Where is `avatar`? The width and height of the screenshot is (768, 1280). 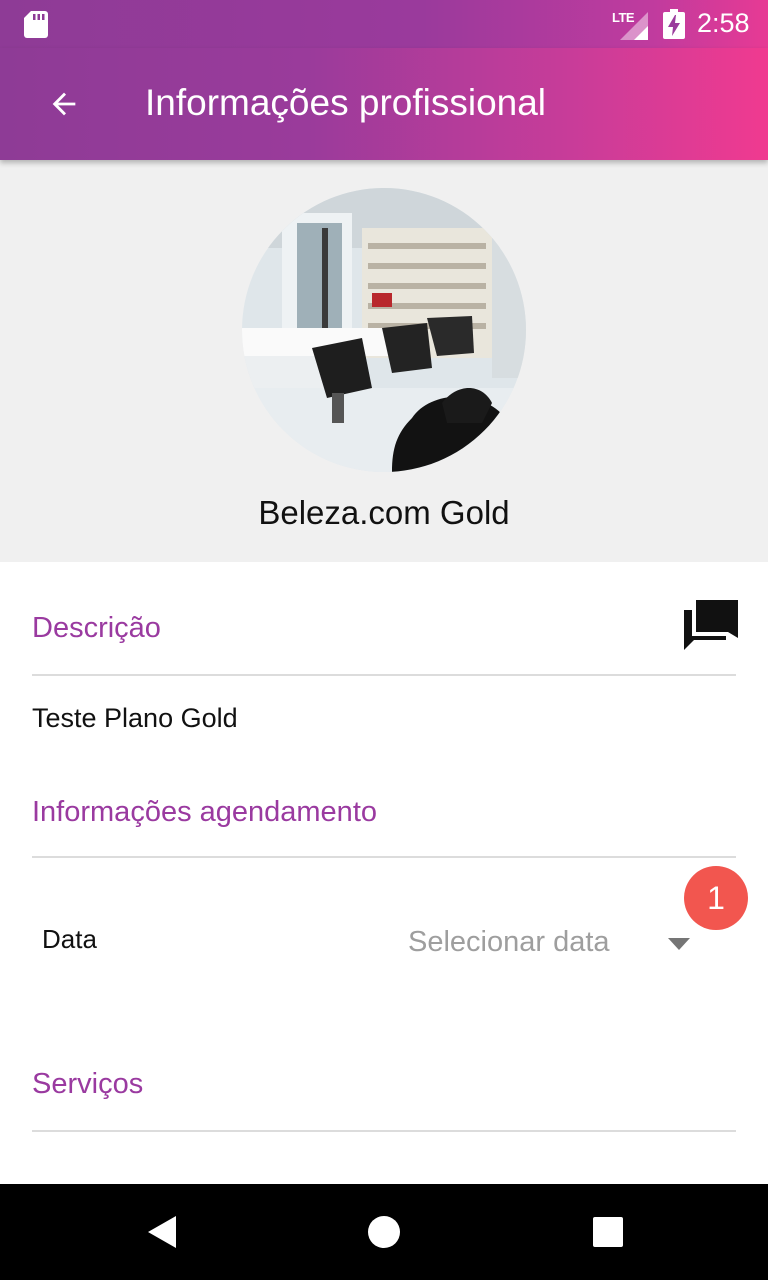 avatar is located at coordinates (384, 330).